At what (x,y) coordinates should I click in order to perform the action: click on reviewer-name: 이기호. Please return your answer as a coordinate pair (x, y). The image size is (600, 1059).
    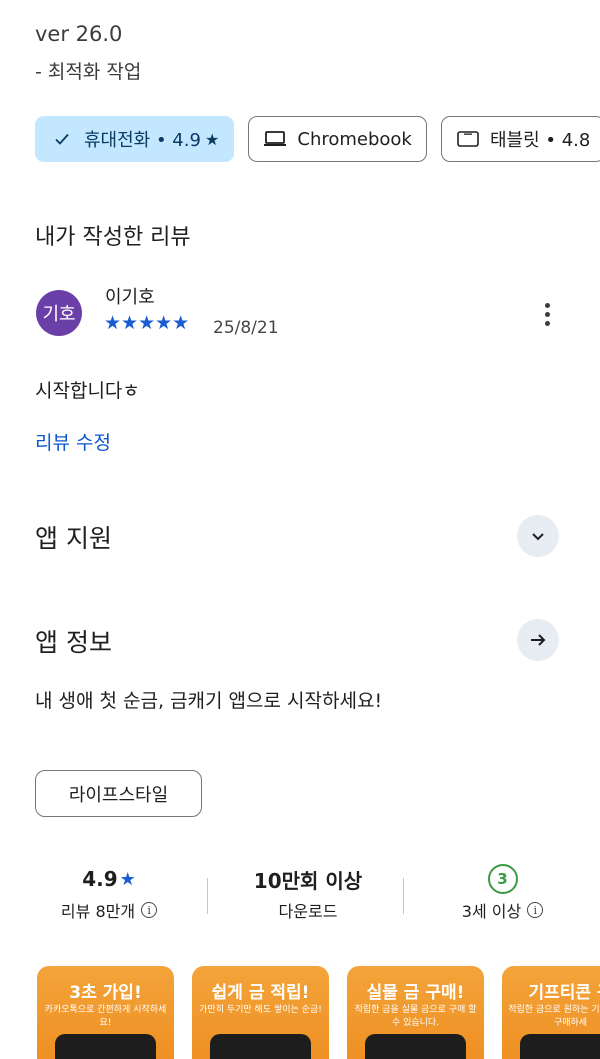
    Looking at the image, I should click on (130, 297).